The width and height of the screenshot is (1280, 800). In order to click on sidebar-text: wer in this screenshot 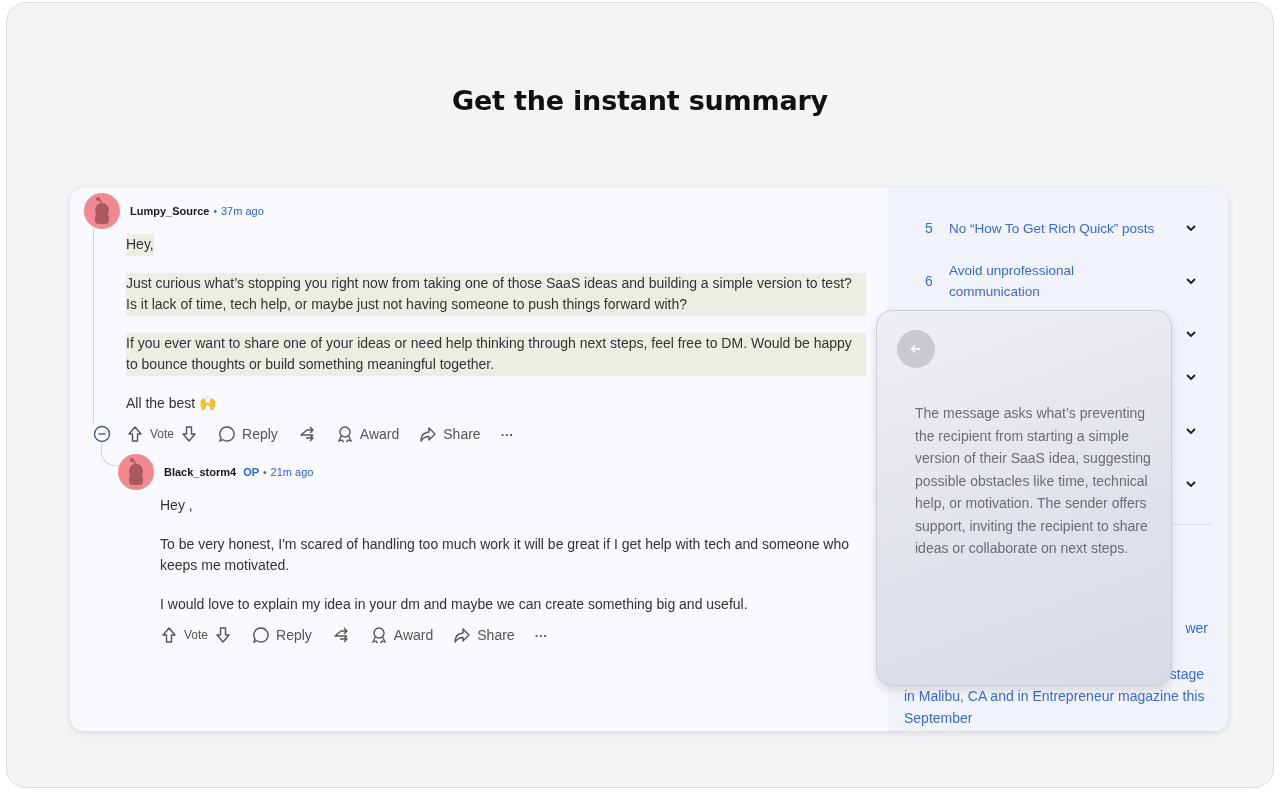, I will do `click(1196, 628)`.